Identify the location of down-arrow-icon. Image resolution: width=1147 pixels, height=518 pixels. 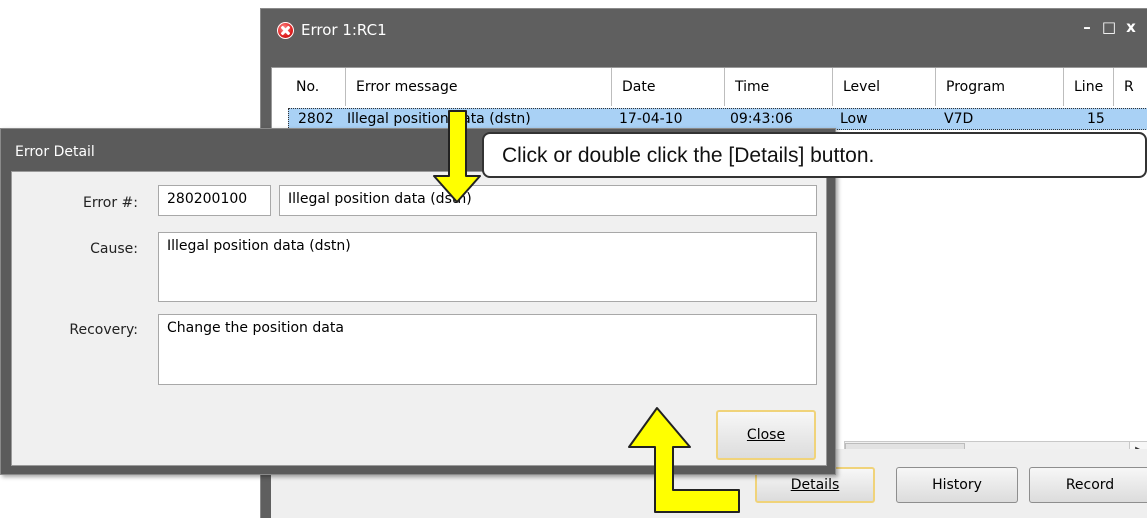
(457, 156).